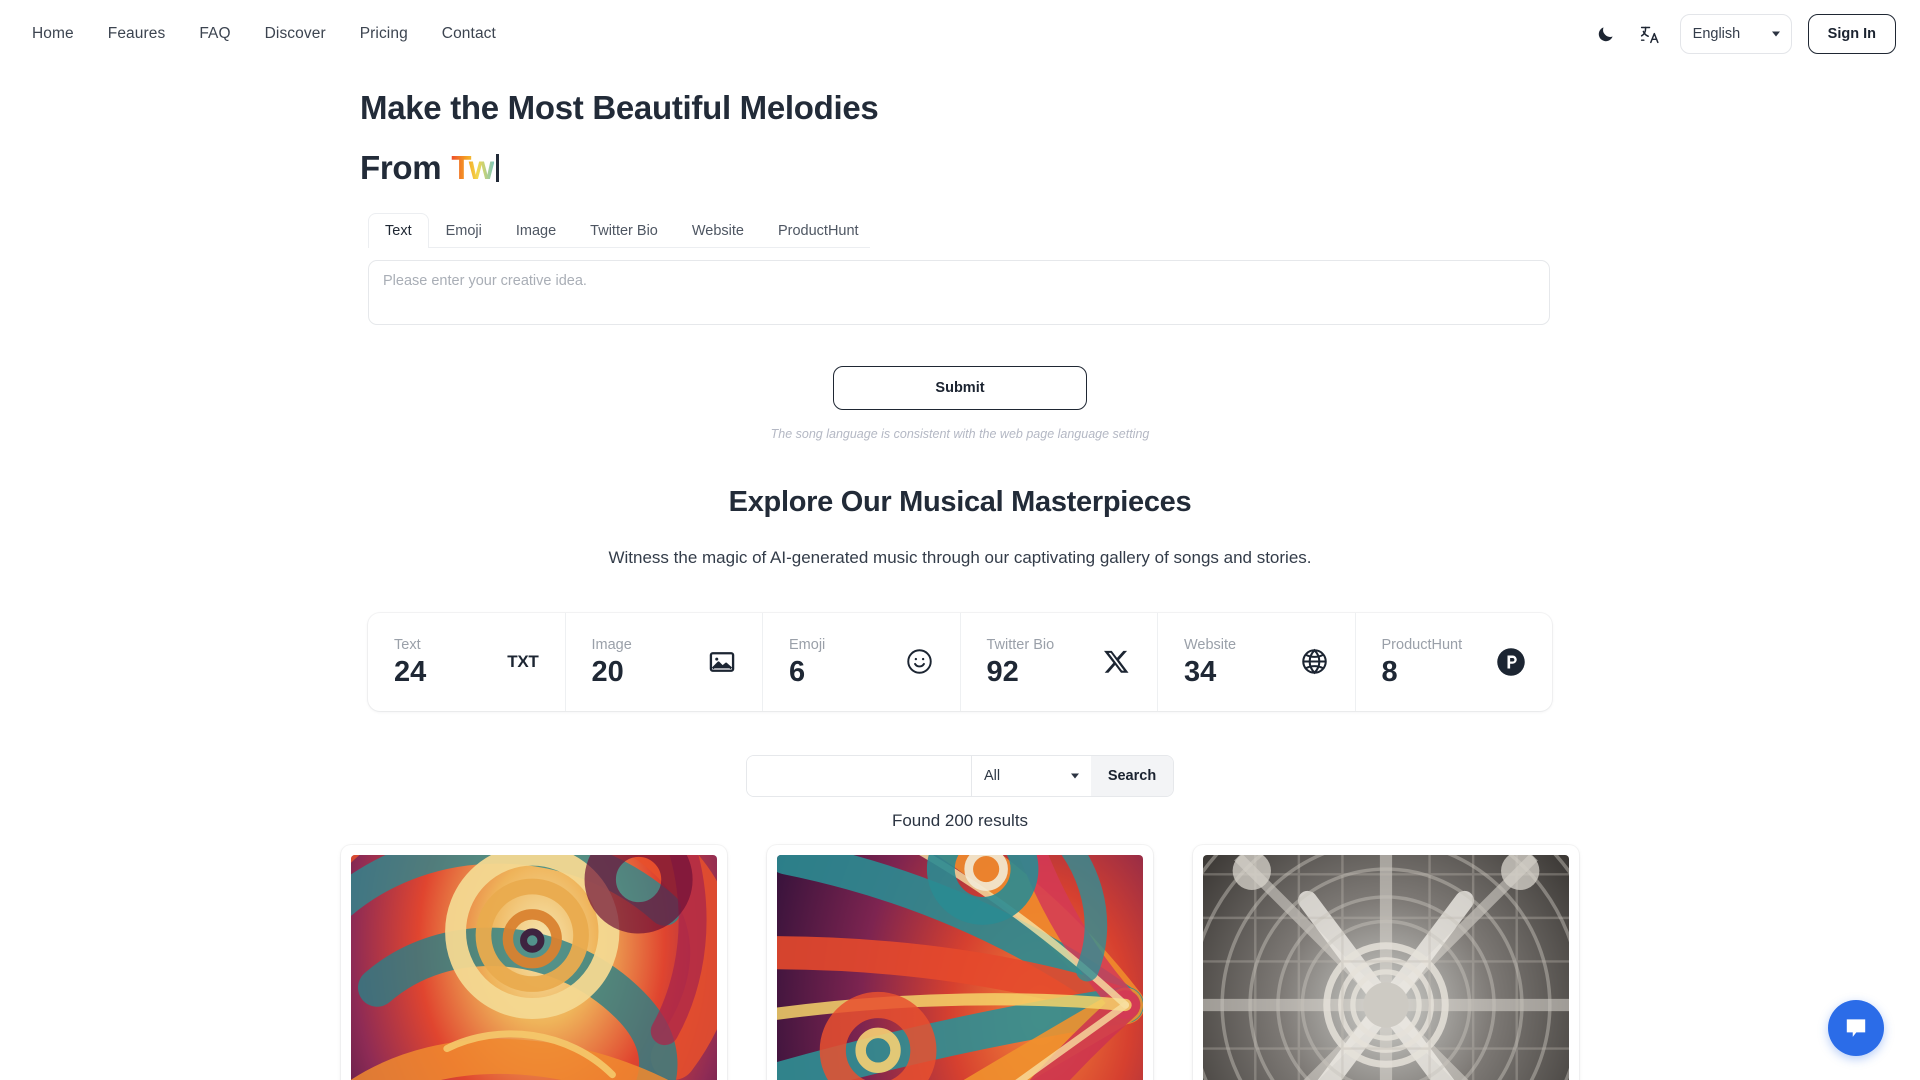 The height and width of the screenshot is (1080, 1920). What do you see at coordinates (1422, 644) in the screenshot?
I see `stat-label: ProductHunt` at bounding box center [1422, 644].